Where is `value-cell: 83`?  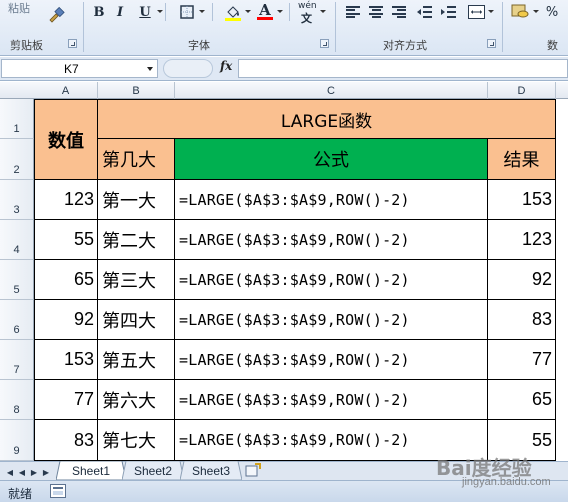 value-cell: 83 is located at coordinates (66, 440).